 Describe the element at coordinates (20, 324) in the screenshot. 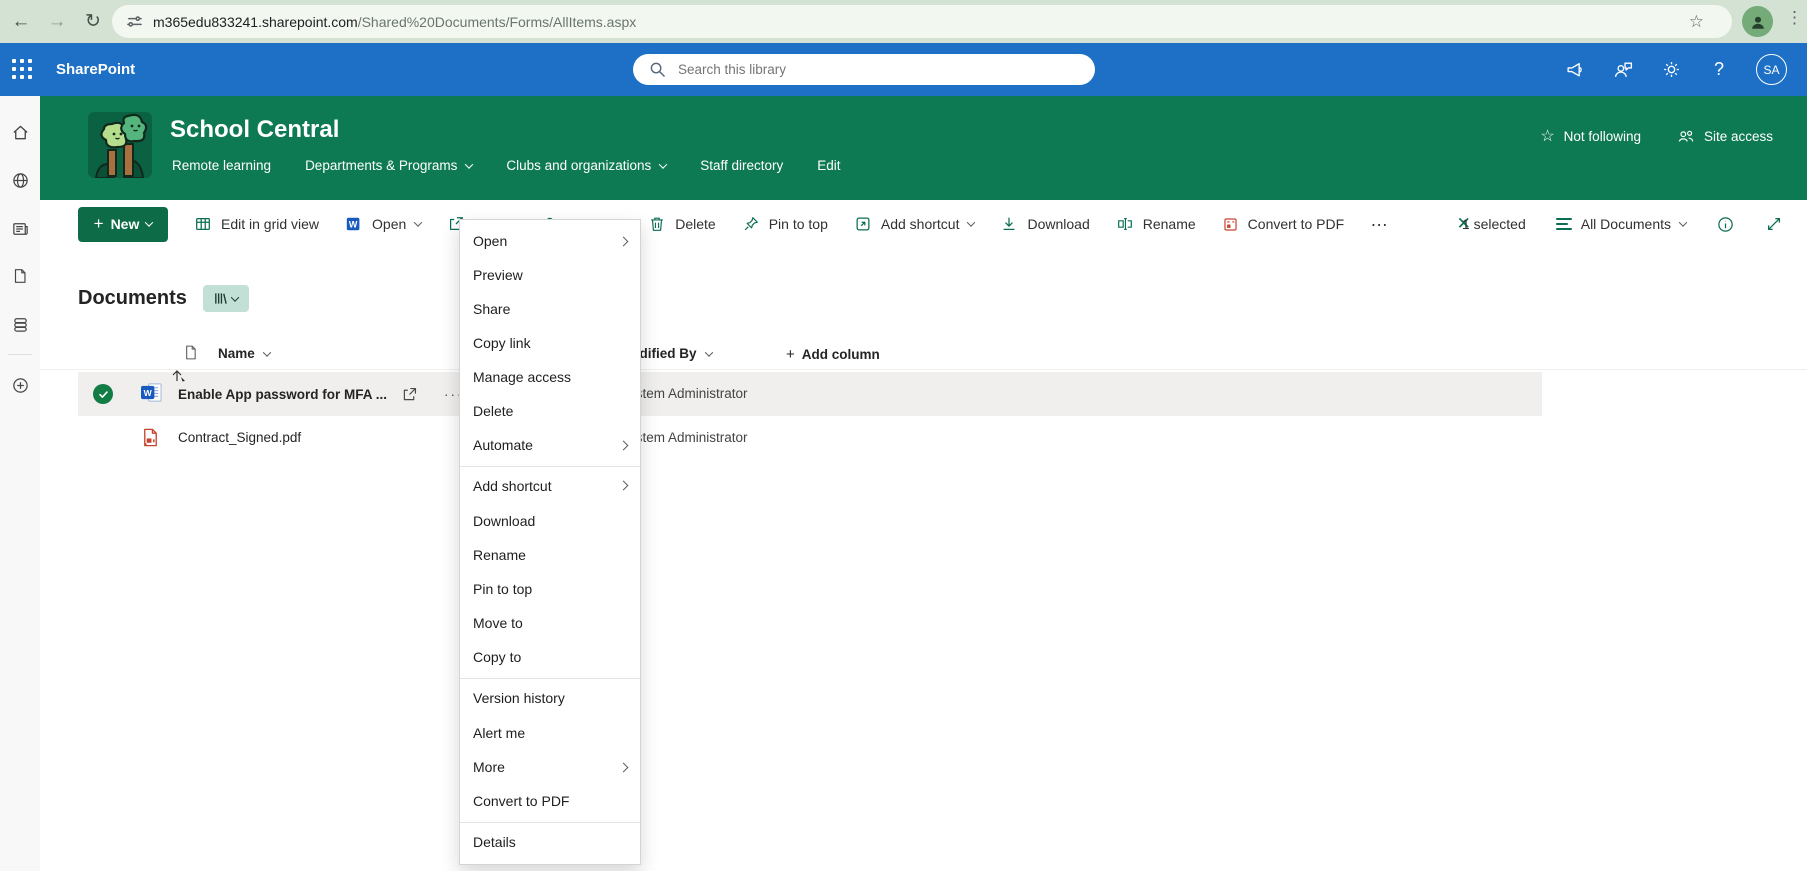

I see `database-icon` at that location.